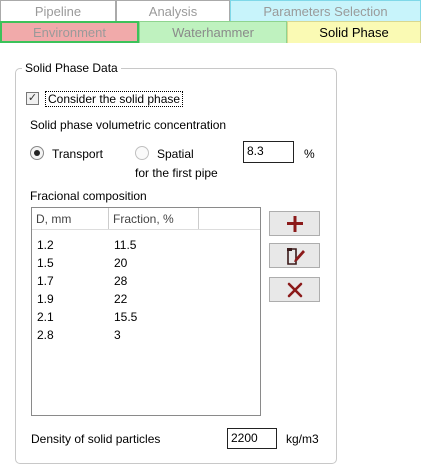 The image size is (421, 472). I want to click on tab-environment: Environment, so click(69, 32).